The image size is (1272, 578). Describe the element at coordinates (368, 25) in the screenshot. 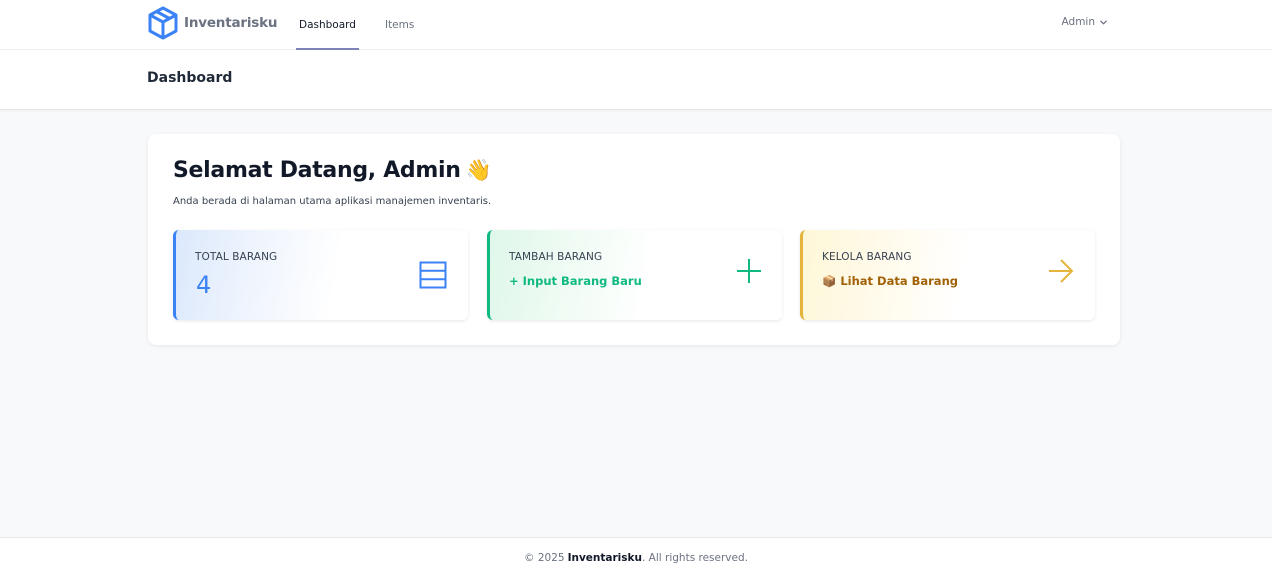

I see `main-nav: Dashboard Items` at that location.